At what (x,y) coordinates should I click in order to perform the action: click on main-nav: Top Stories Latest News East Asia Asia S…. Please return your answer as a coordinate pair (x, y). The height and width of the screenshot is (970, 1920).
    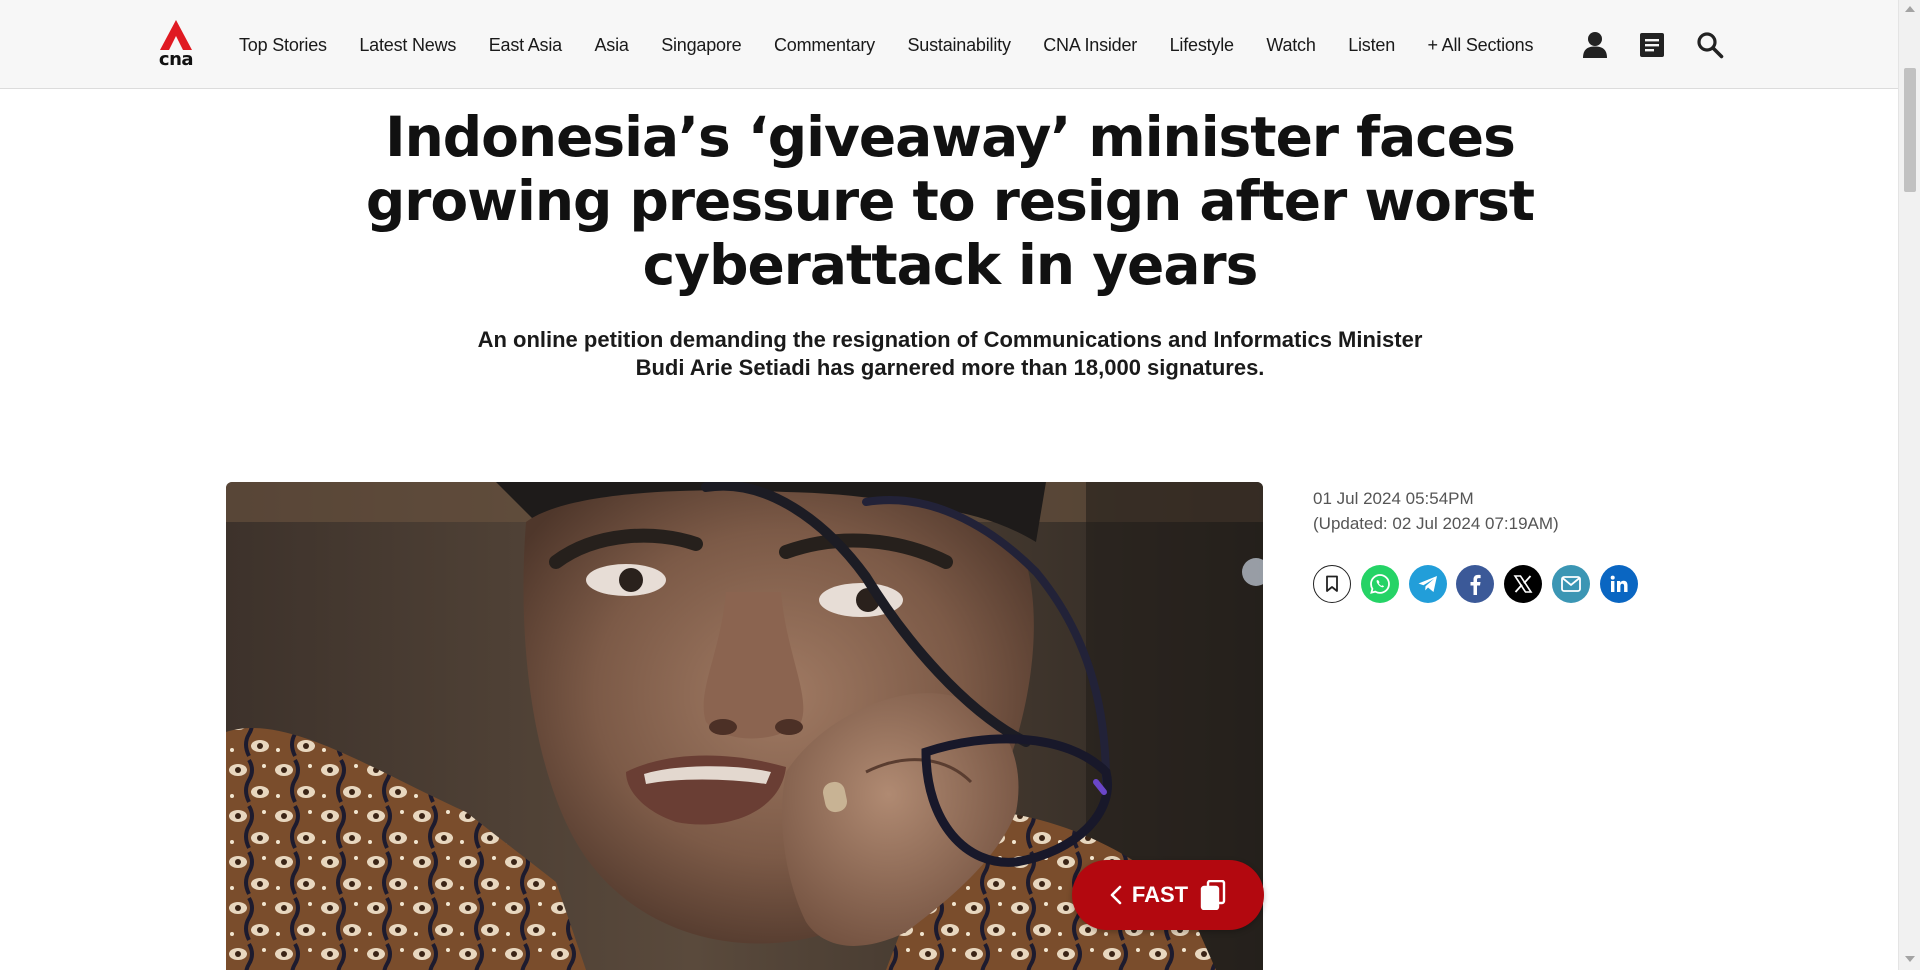
    Looking at the image, I should click on (886, 45).